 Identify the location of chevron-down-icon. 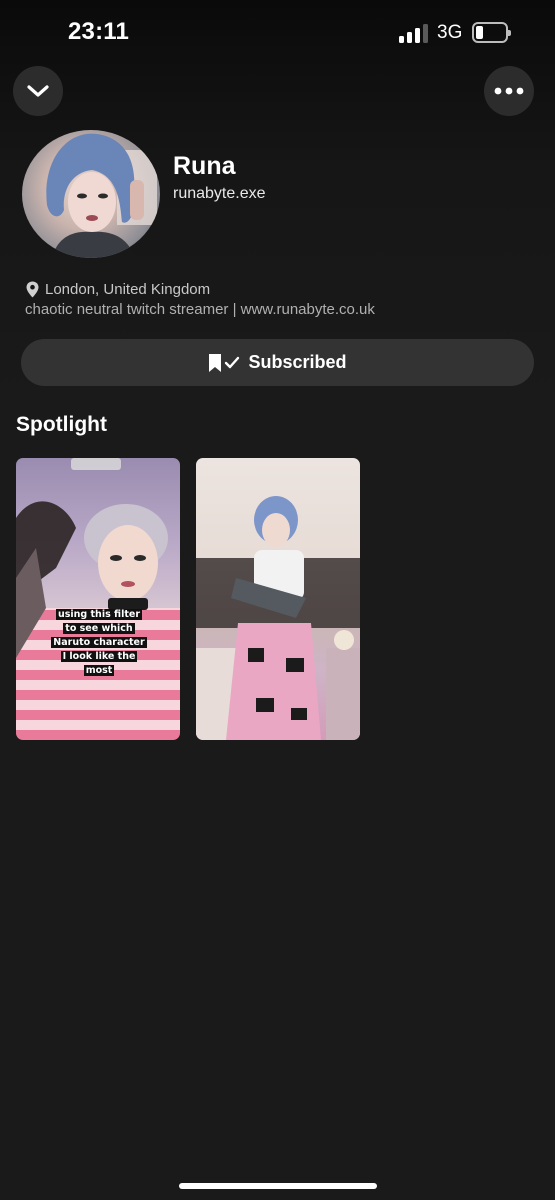
(38, 91).